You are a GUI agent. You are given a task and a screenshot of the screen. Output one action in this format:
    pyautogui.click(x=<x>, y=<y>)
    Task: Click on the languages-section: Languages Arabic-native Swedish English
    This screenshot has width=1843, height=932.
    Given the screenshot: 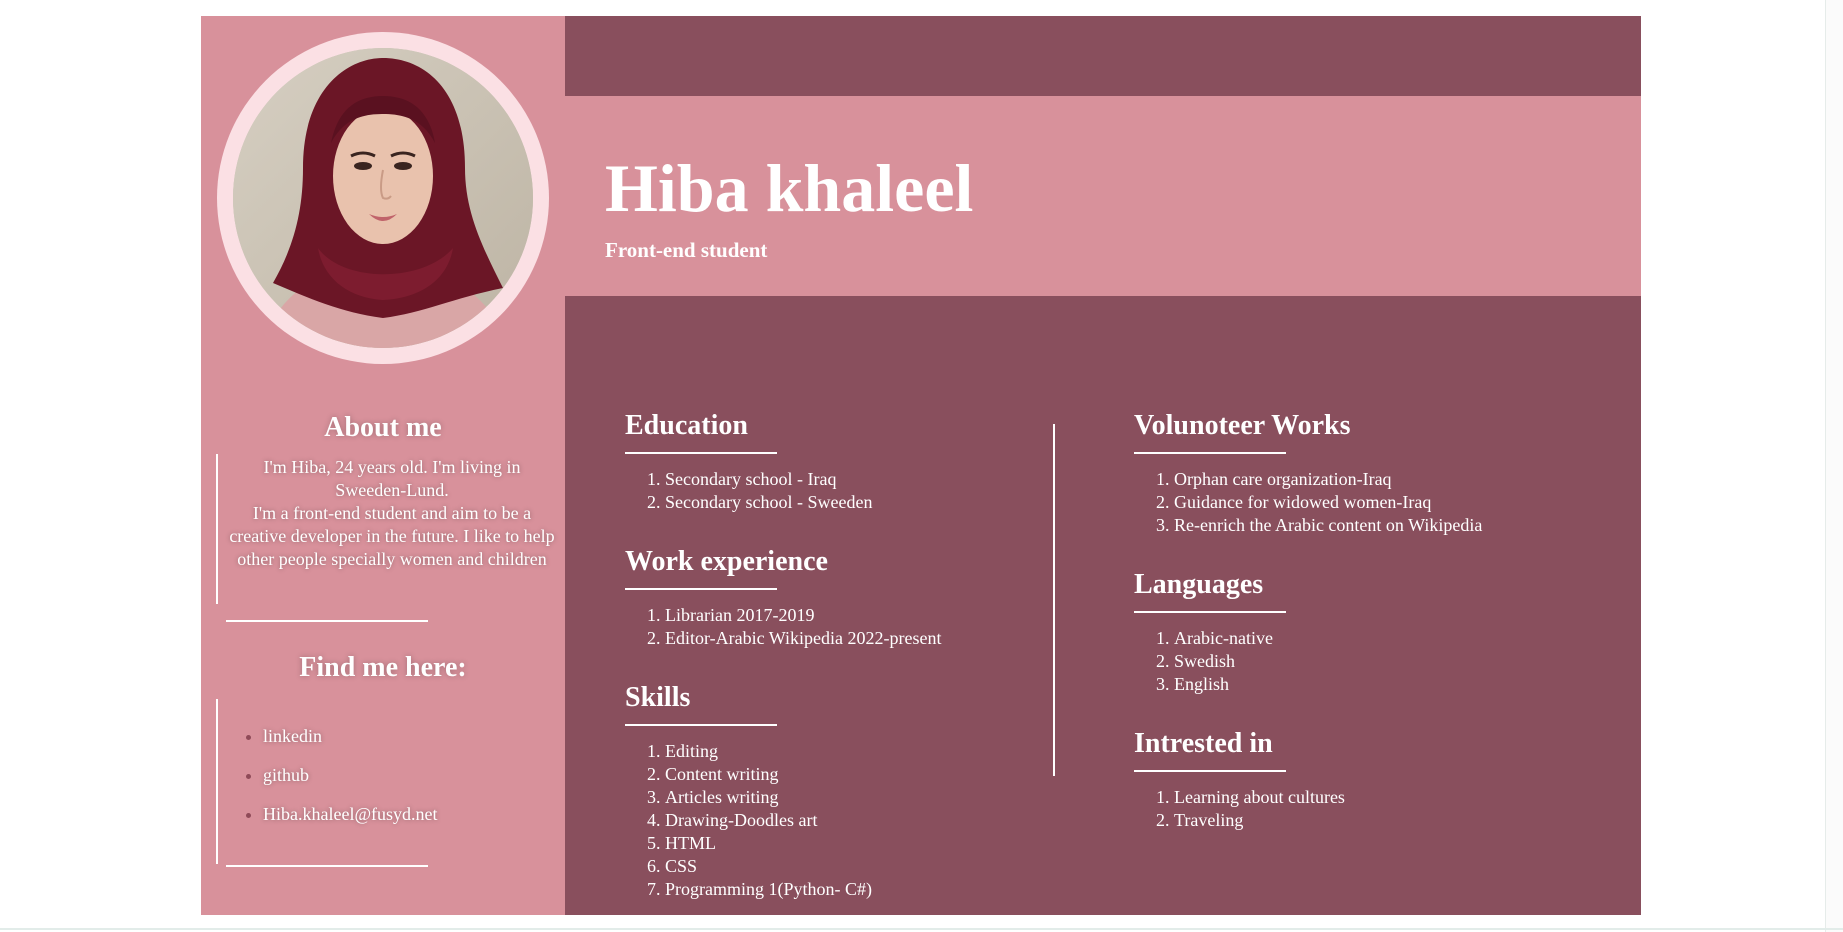 What is the action you would take?
    pyautogui.click(x=1210, y=633)
    